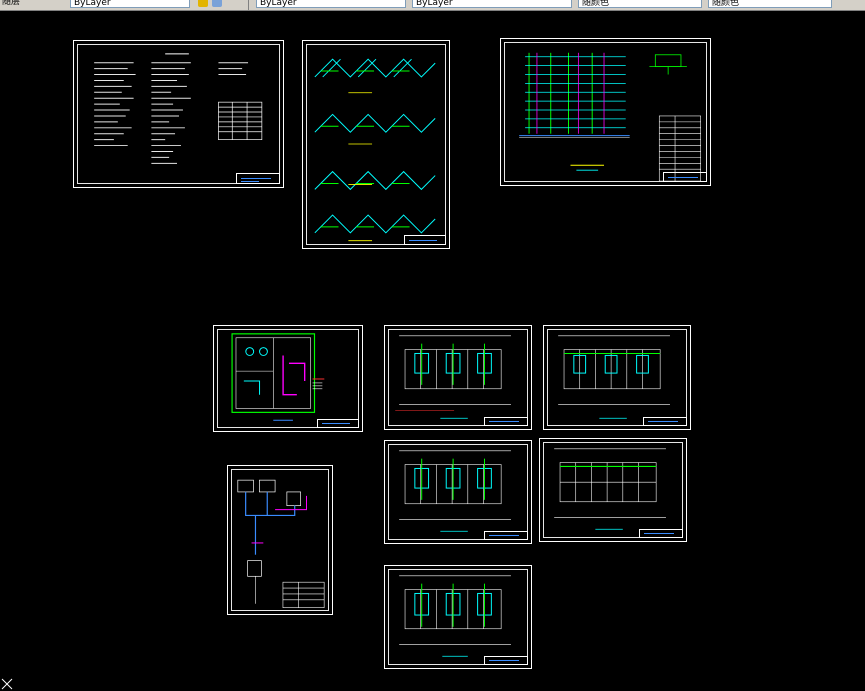 This screenshot has height=691, width=865. What do you see at coordinates (278, 377) in the screenshot?
I see `pump-room-drawing` at bounding box center [278, 377].